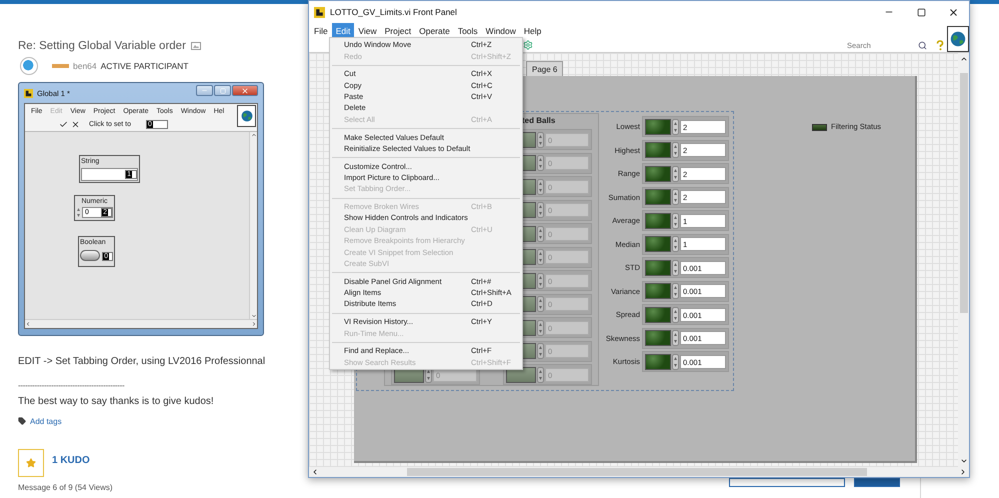 Image resolution: width=999 pixels, height=498 pixels. What do you see at coordinates (963, 472) in the screenshot?
I see `scroll-right-icon` at bounding box center [963, 472].